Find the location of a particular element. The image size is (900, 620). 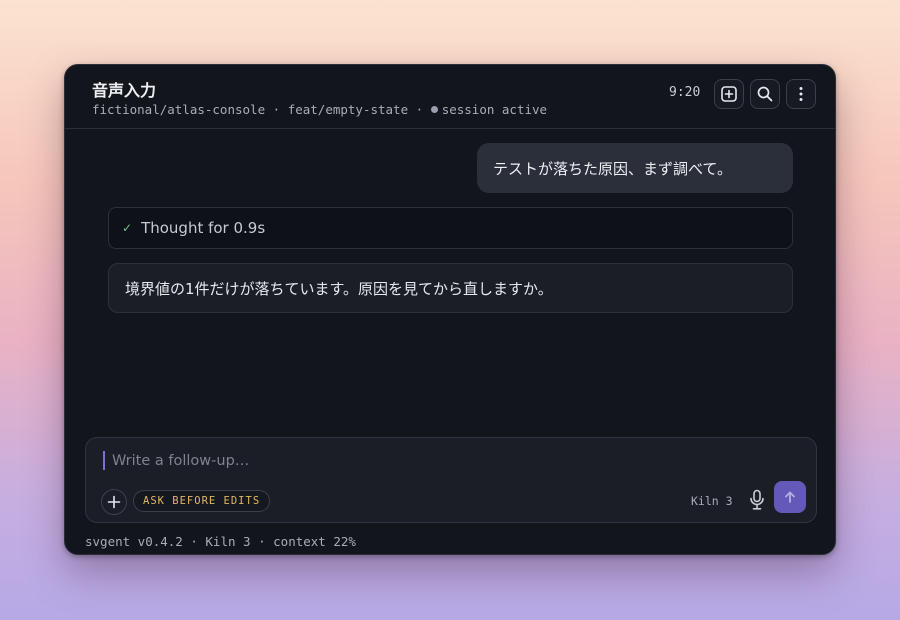

text-caret is located at coordinates (104, 460).